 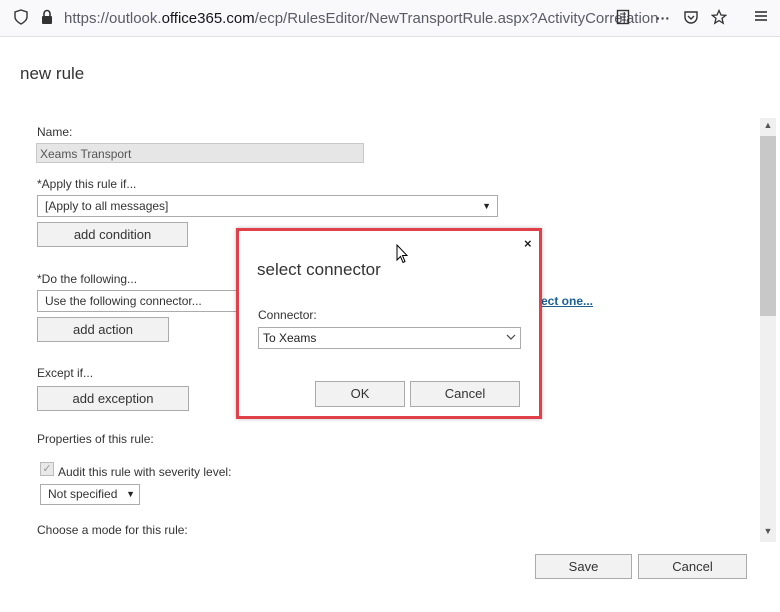 What do you see at coordinates (52, 73) in the screenshot?
I see `page-title: new rule` at bounding box center [52, 73].